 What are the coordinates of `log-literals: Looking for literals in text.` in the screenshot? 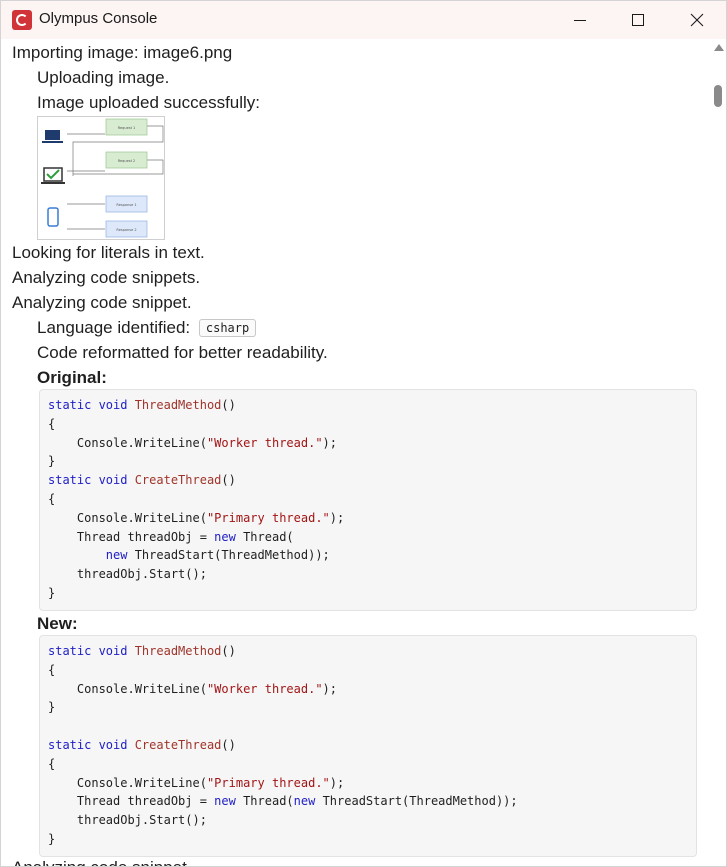 It's located at (108, 252).